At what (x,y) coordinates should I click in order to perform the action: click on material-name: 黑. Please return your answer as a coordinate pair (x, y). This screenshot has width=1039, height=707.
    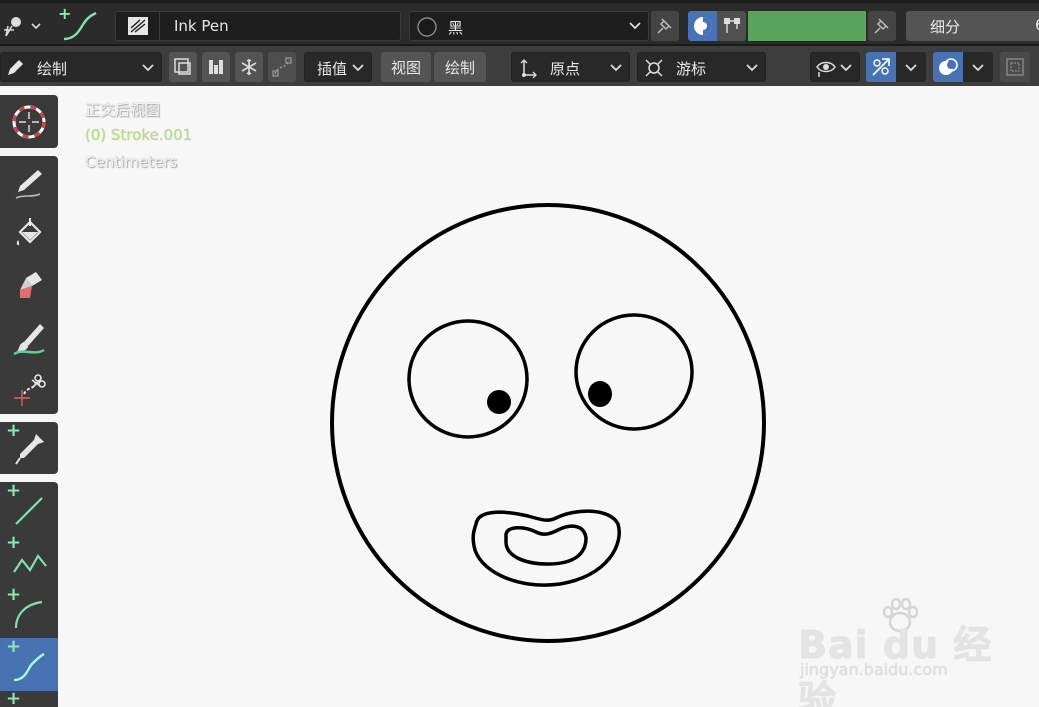
    Looking at the image, I should click on (456, 28).